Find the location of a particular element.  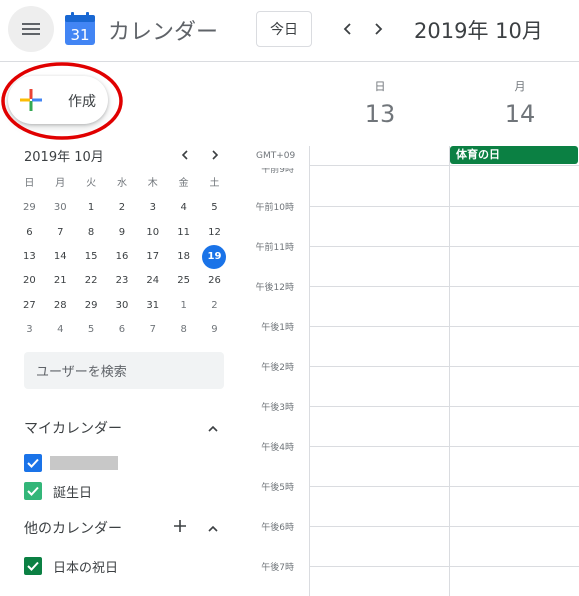

all-day-divider is located at coordinates (444, 165).